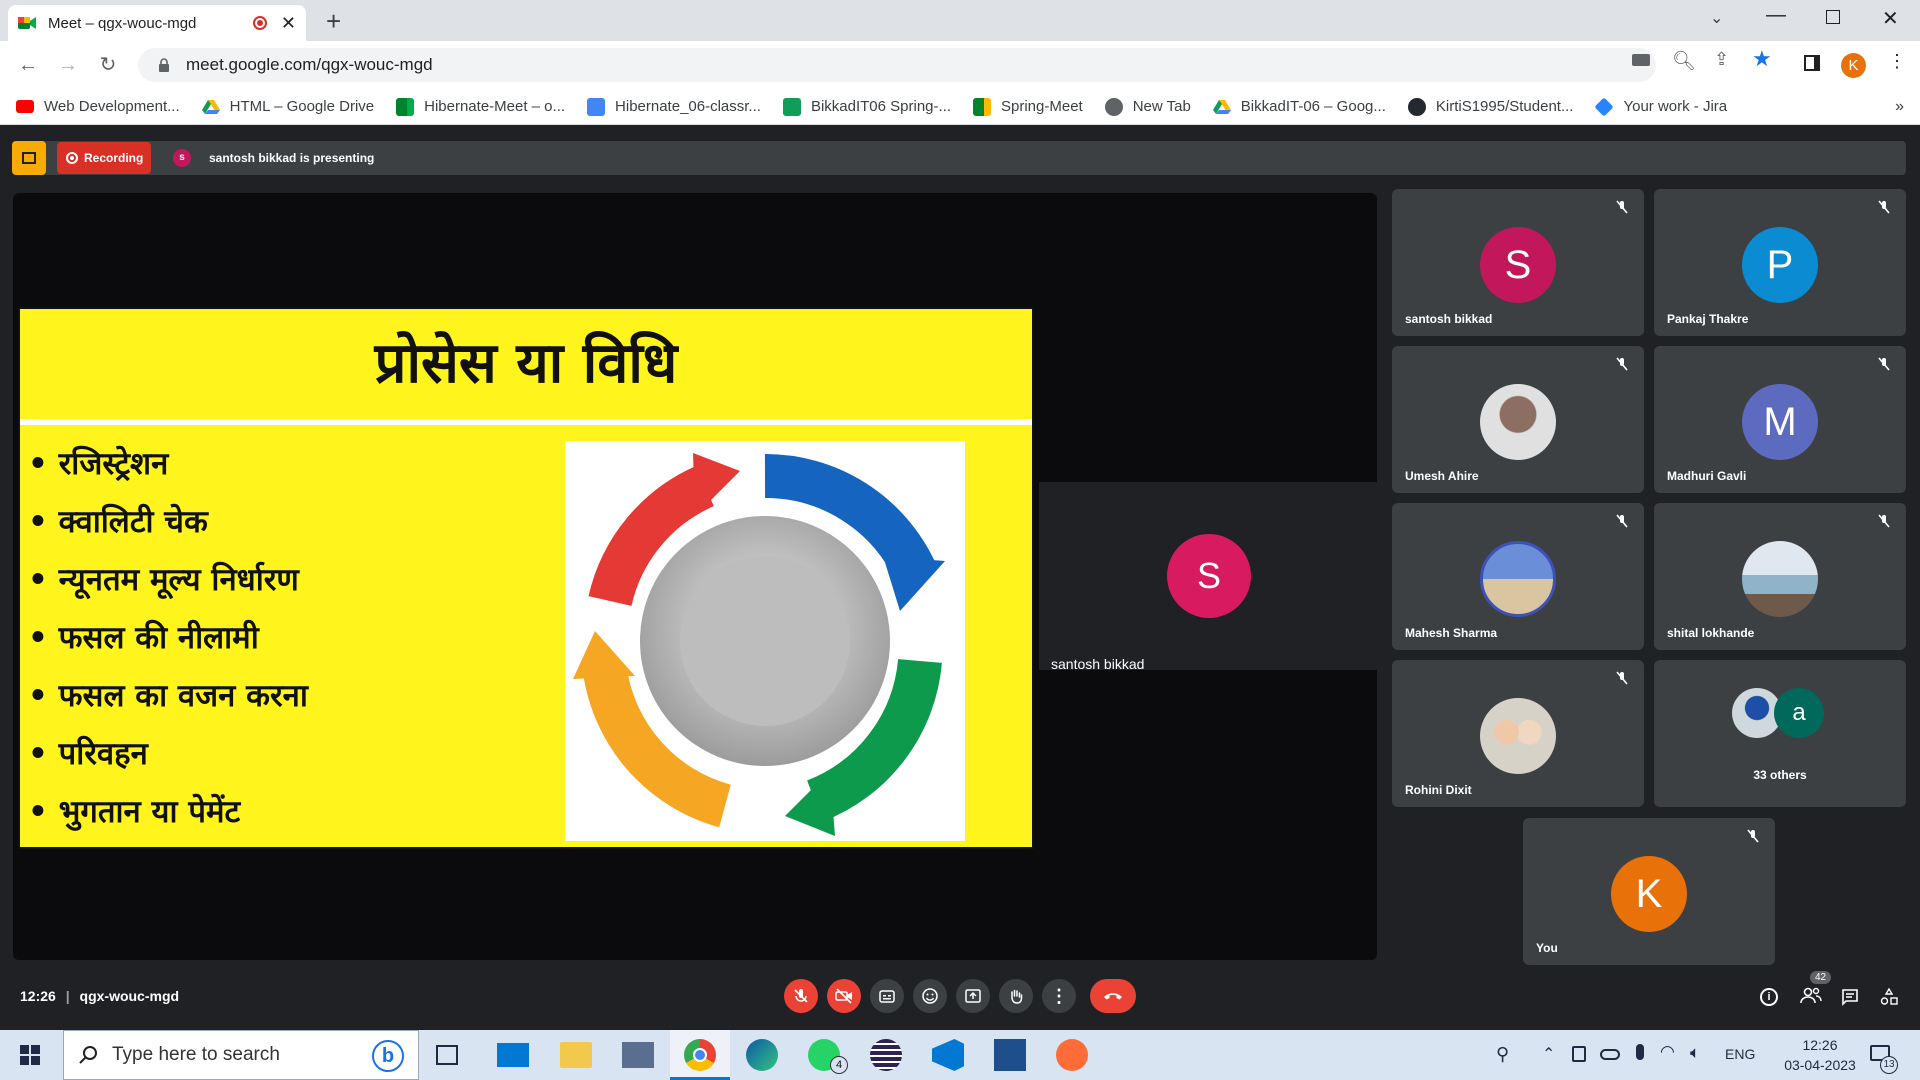 Image resolution: width=1920 pixels, height=1080 pixels. Describe the element at coordinates (801, 996) in the screenshot. I see `mic-toggle-button` at that location.